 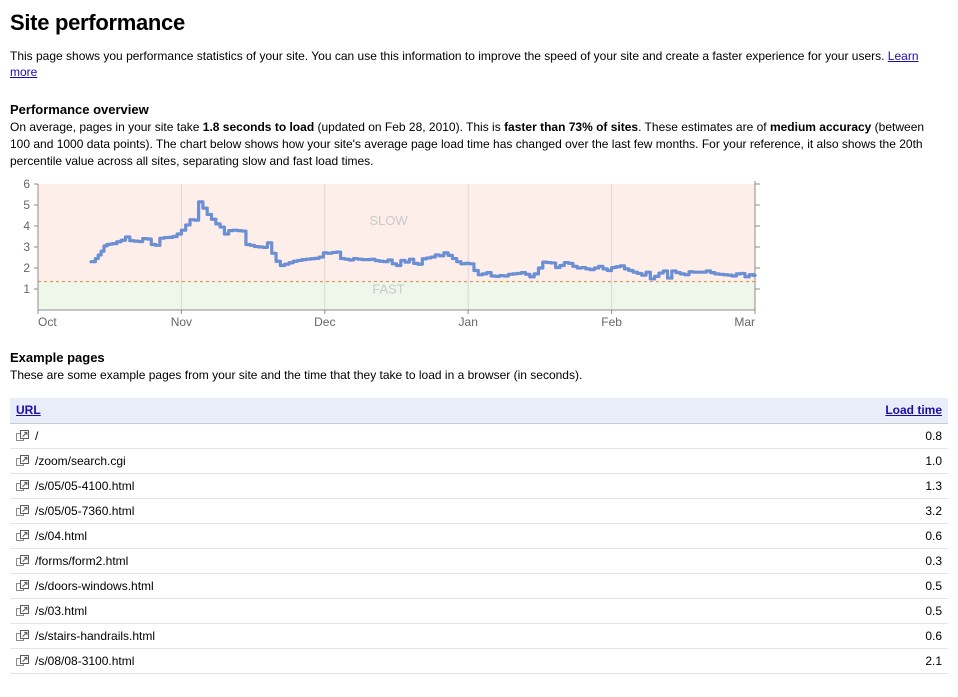 What do you see at coordinates (61, 536) in the screenshot?
I see `url-label: /s/04.html` at bounding box center [61, 536].